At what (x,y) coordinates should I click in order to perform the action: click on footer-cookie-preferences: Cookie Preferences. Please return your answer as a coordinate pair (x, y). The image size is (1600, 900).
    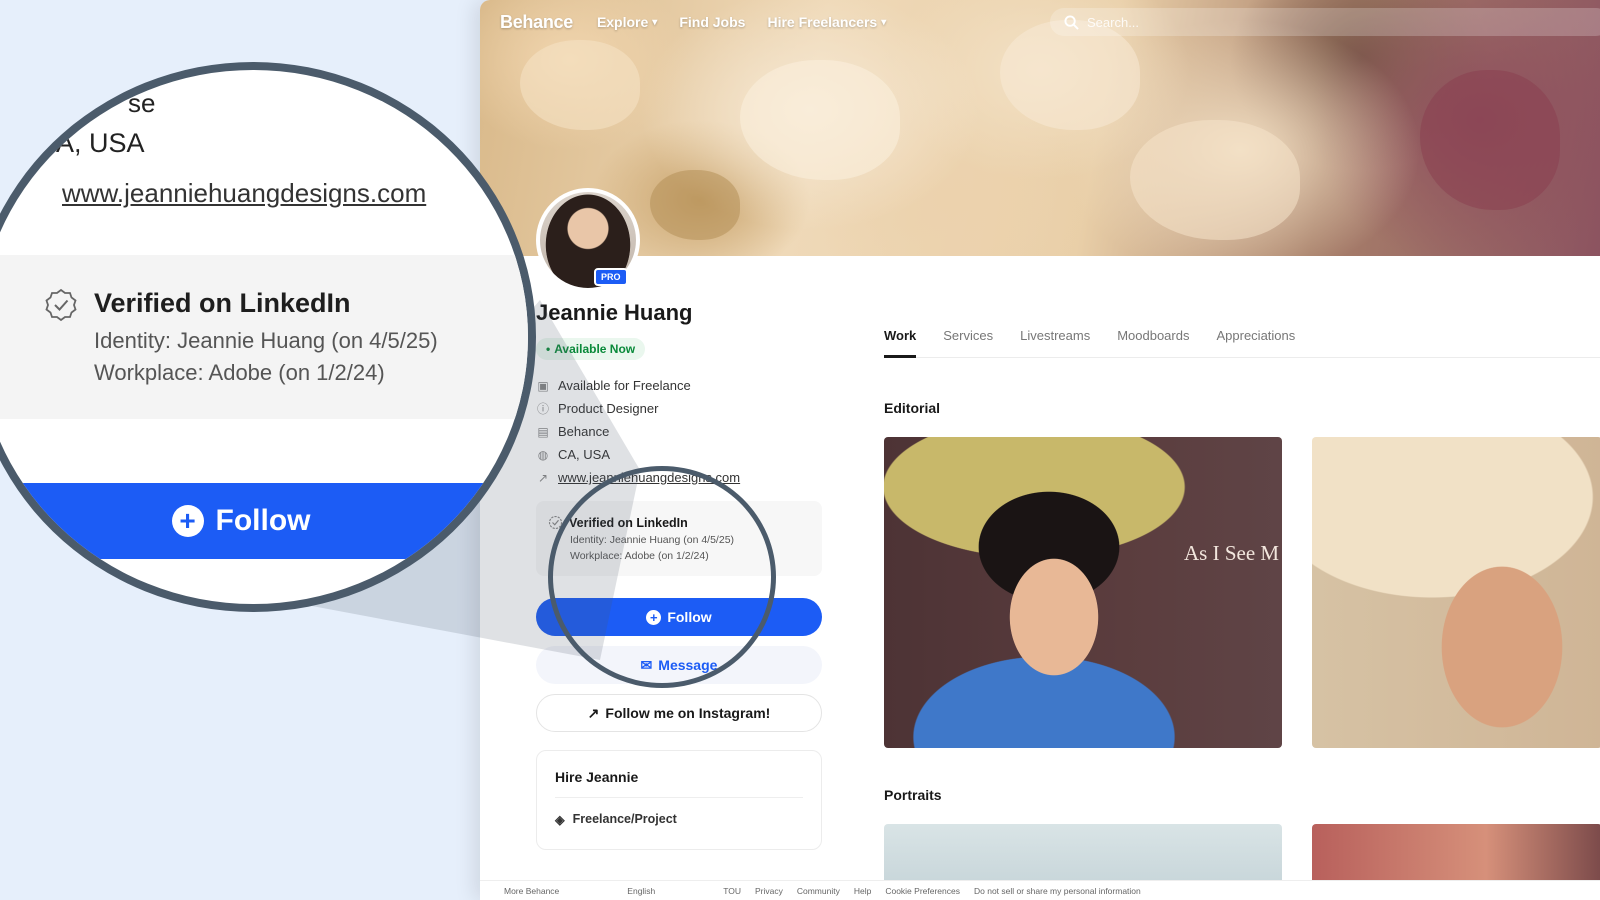
    Looking at the image, I should click on (922, 891).